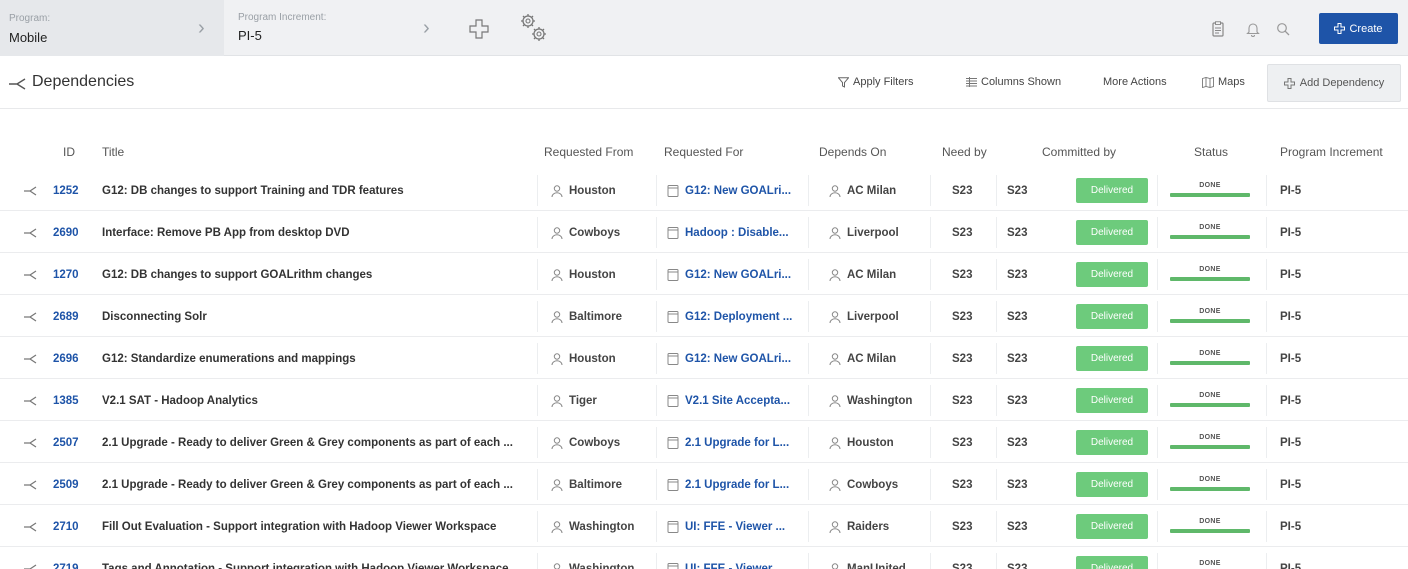 The image size is (1408, 569). Describe the element at coordinates (180, 400) in the screenshot. I see `cell-title: V2.1 SAT - Hadoop Analytics` at that location.